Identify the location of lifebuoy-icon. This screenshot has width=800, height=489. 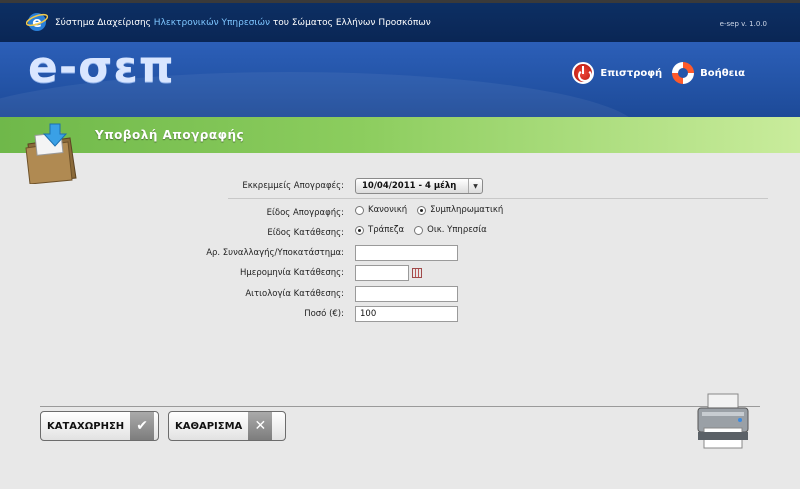
(683, 73).